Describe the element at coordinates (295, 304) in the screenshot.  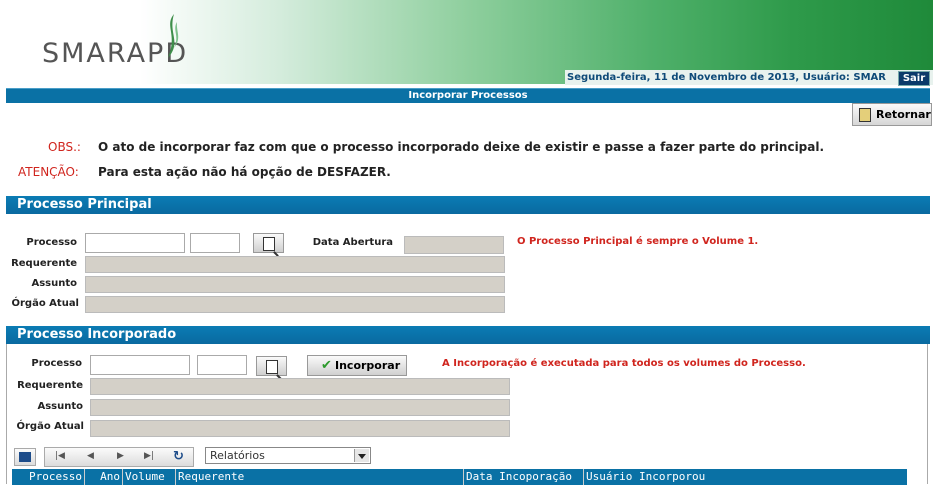
I see `principal-orgao-field` at that location.